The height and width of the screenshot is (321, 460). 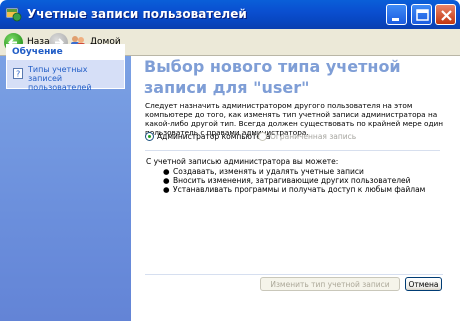 I want to click on link-account-types: Типы учетных записей пользователей, so click(x=75, y=78).